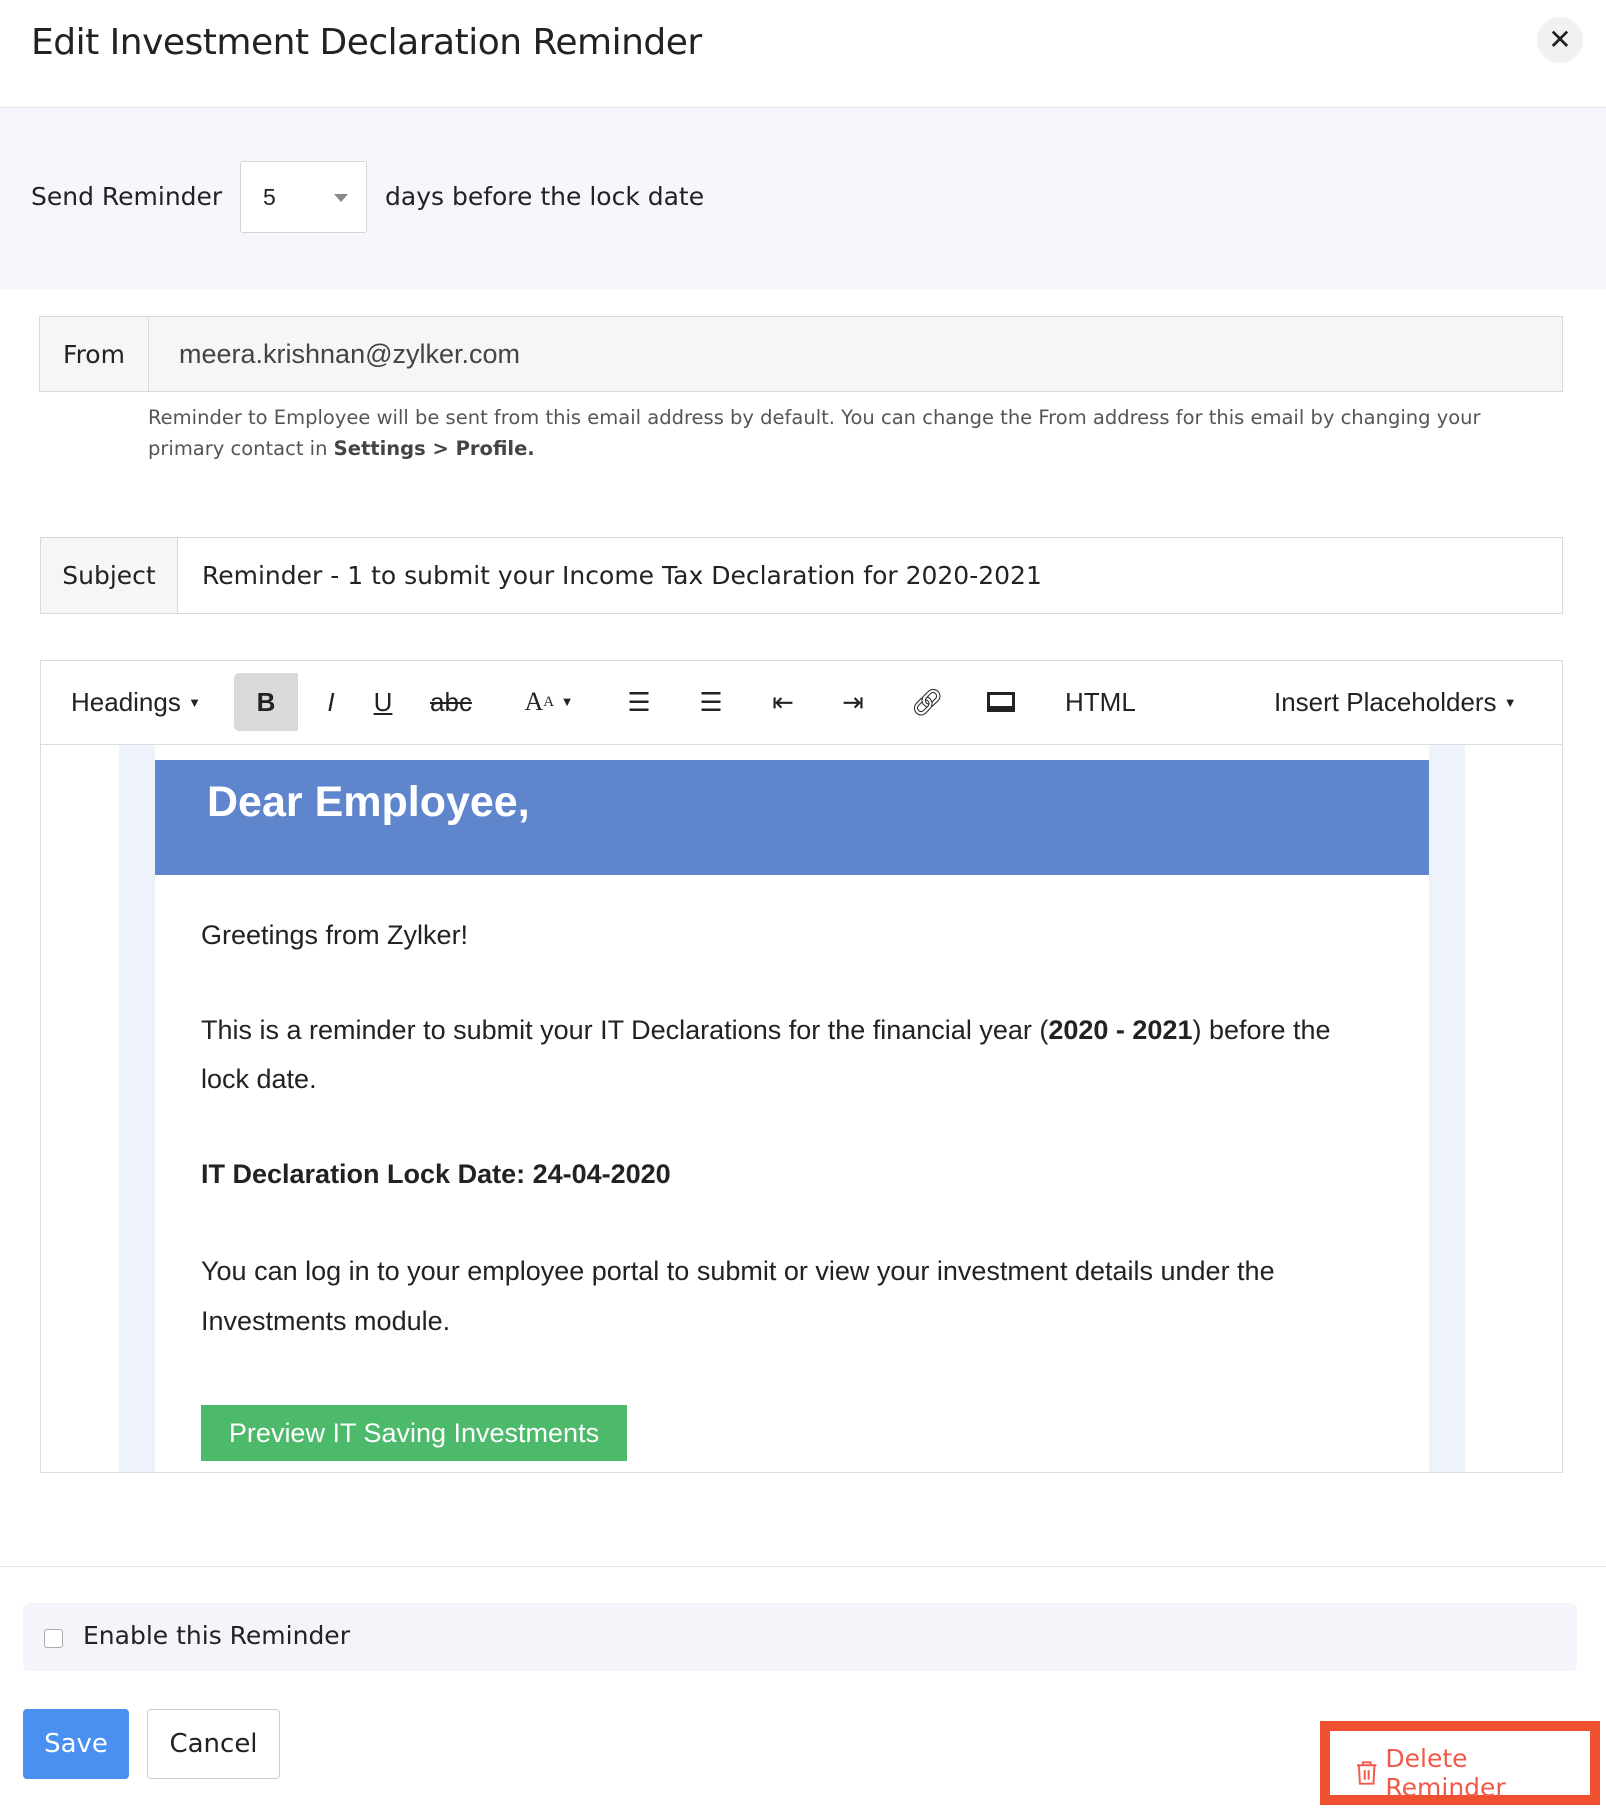  What do you see at coordinates (383, 702) in the screenshot?
I see `underline-button: U` at bounding box center [383, 702].